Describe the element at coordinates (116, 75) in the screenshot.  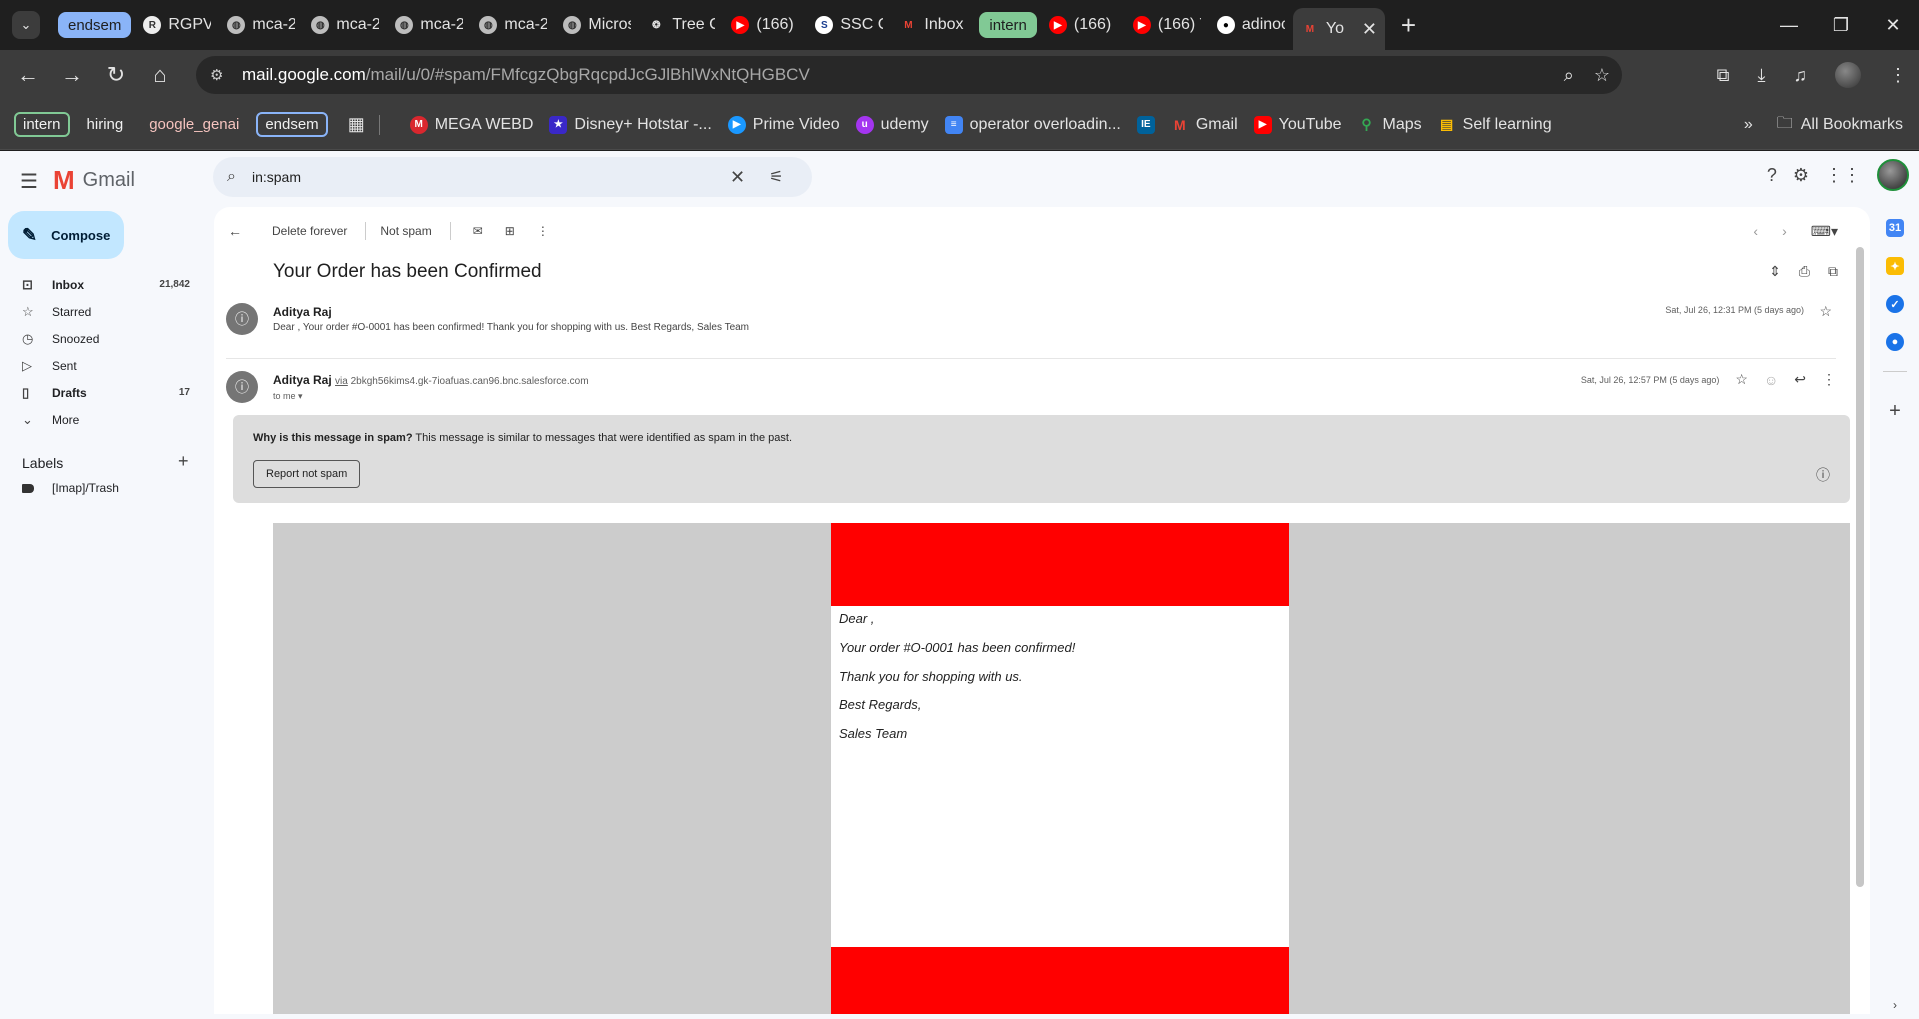
I see `reload-icon: ↻` at that location.